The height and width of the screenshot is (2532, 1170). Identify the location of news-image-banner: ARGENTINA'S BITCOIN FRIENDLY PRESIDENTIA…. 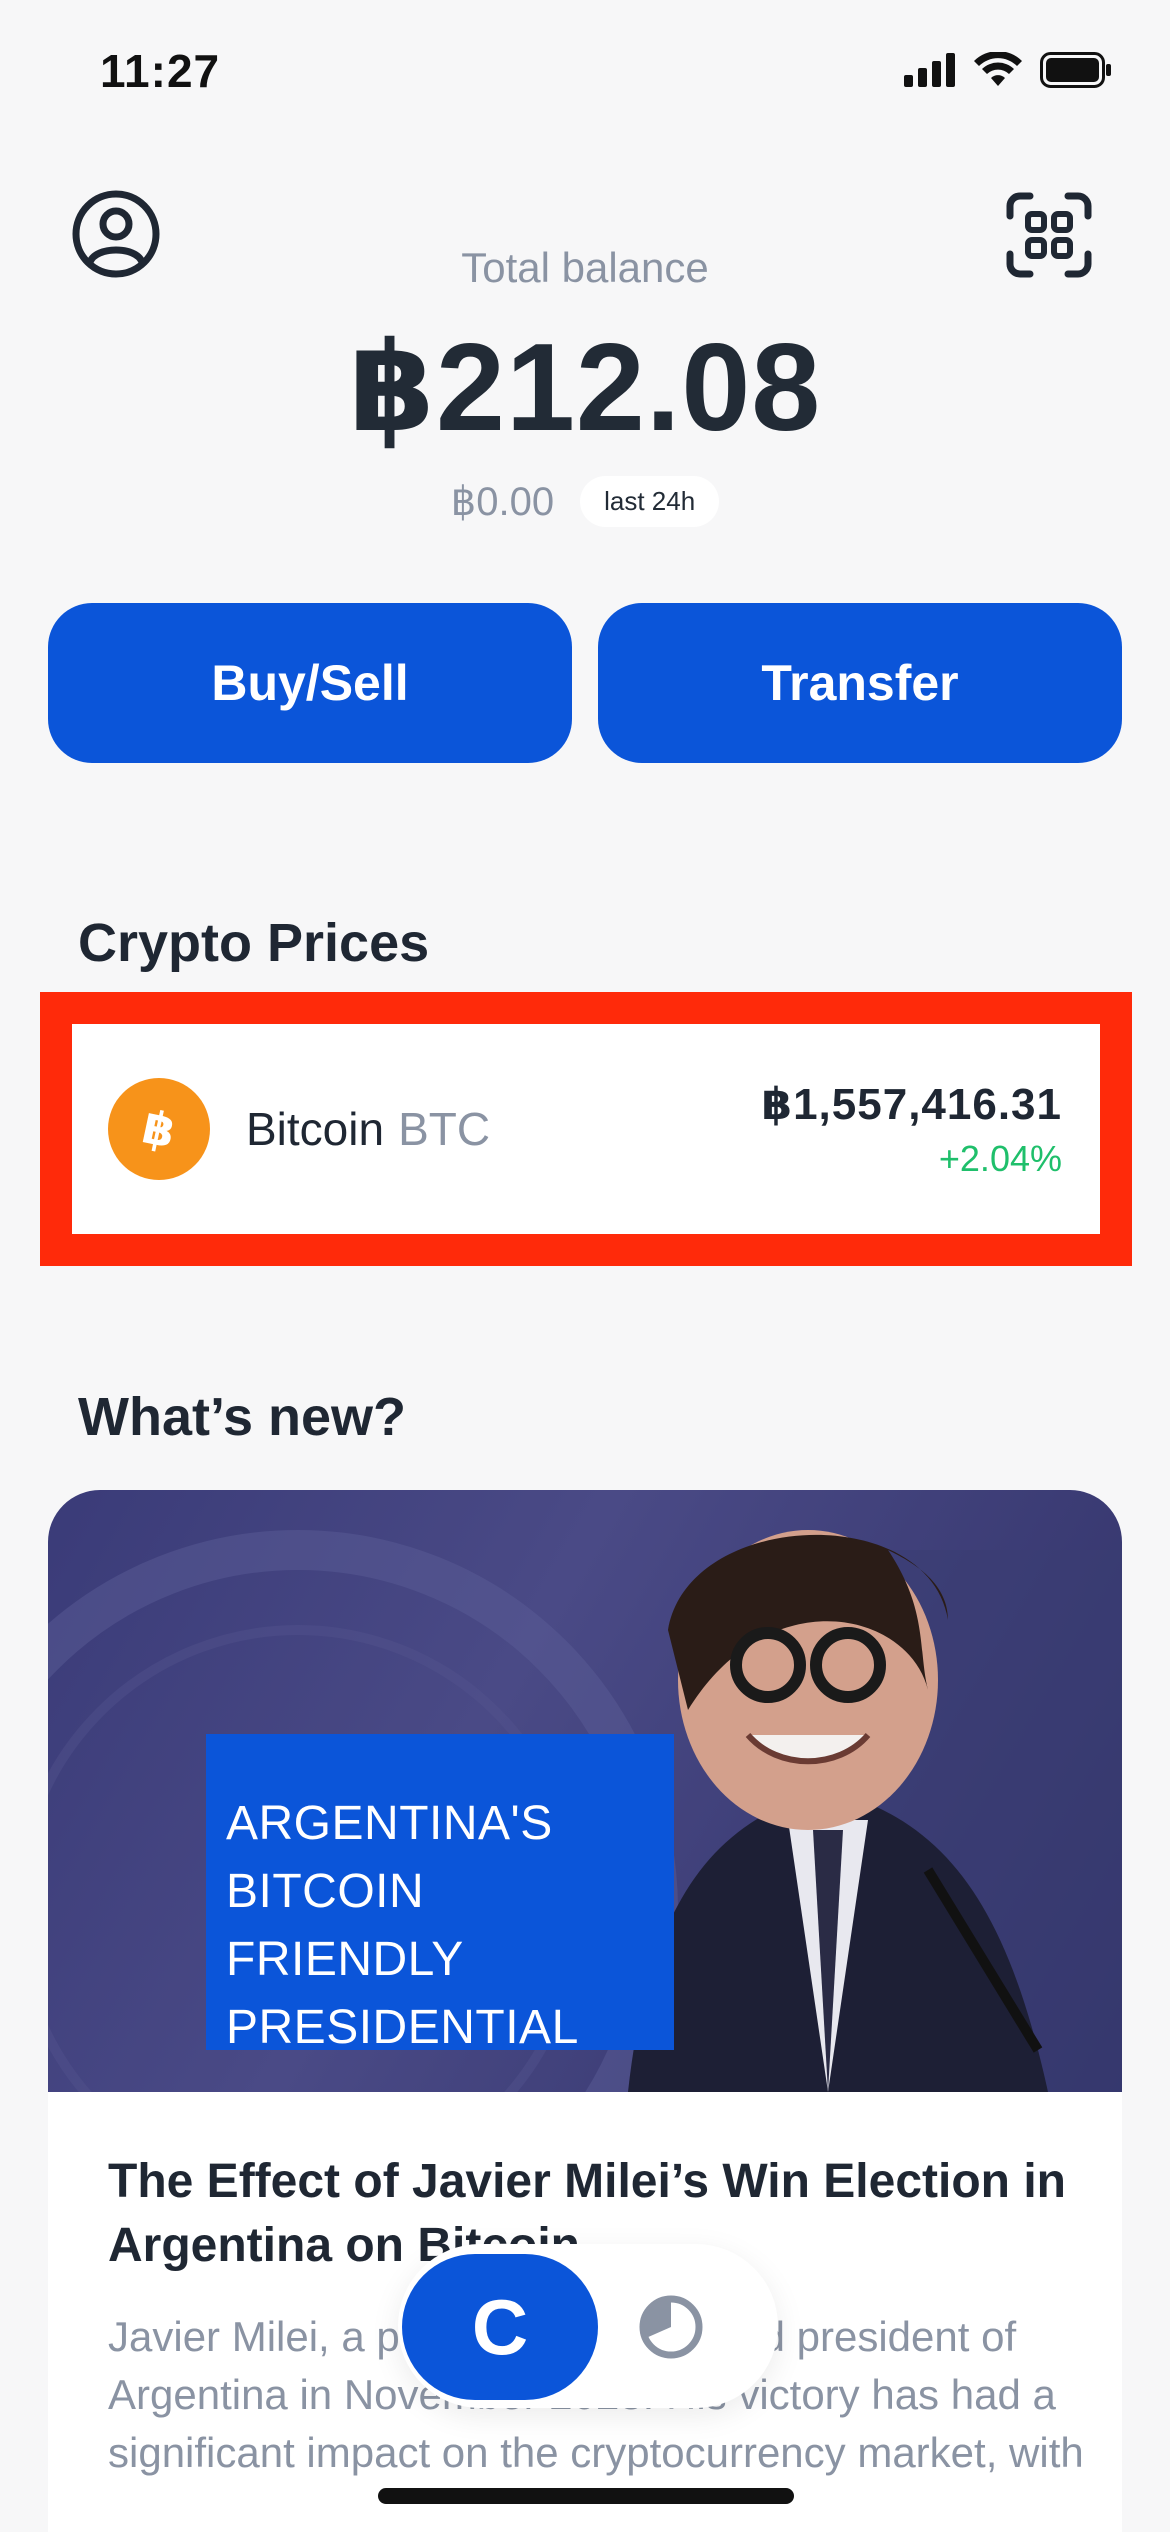
(440, 1894).